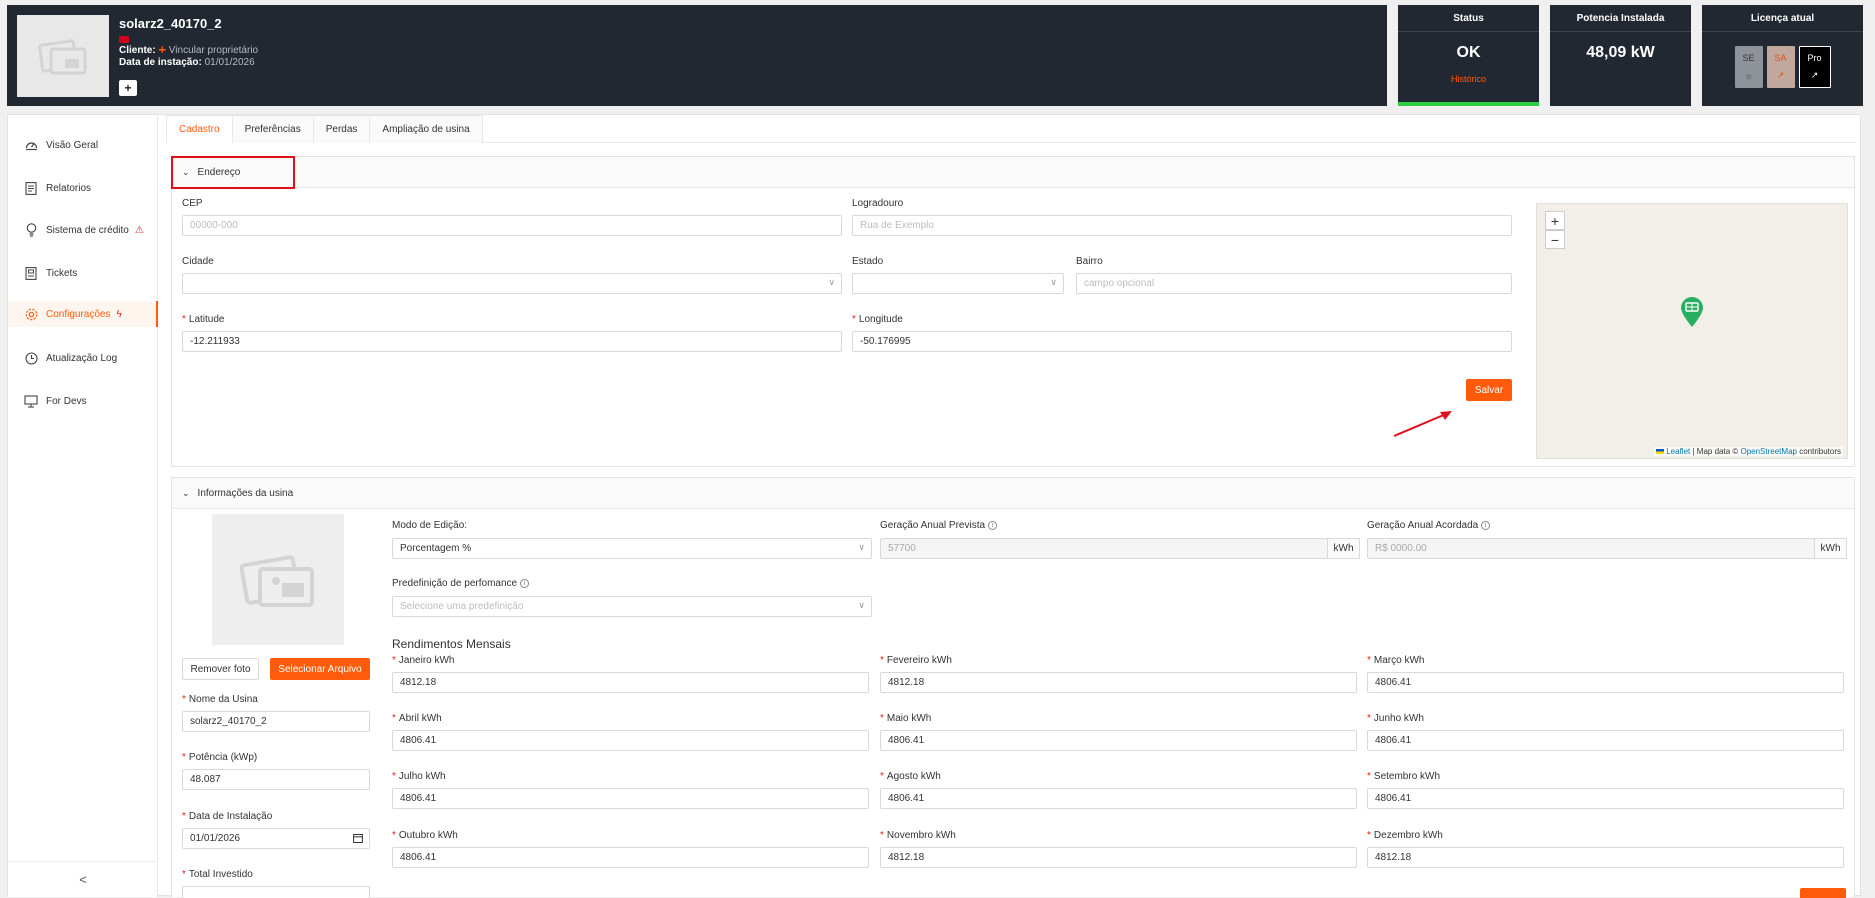 The width and height of the screenshot is (1875, 898). Describe the element at coordinates (83, 401) in the screenshot. I see `sidebar-item-for-devs: For Devs` at that location.